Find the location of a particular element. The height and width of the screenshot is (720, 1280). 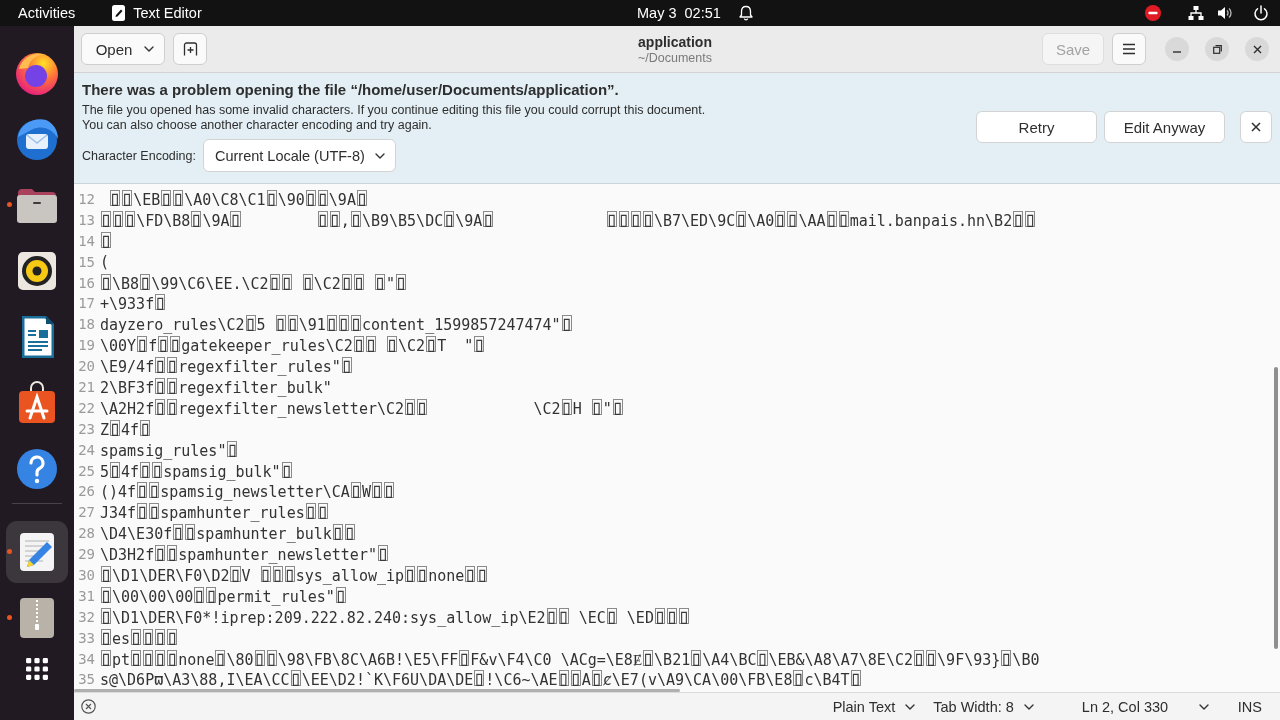

restore-icon is located at coordinates (1217, 49).